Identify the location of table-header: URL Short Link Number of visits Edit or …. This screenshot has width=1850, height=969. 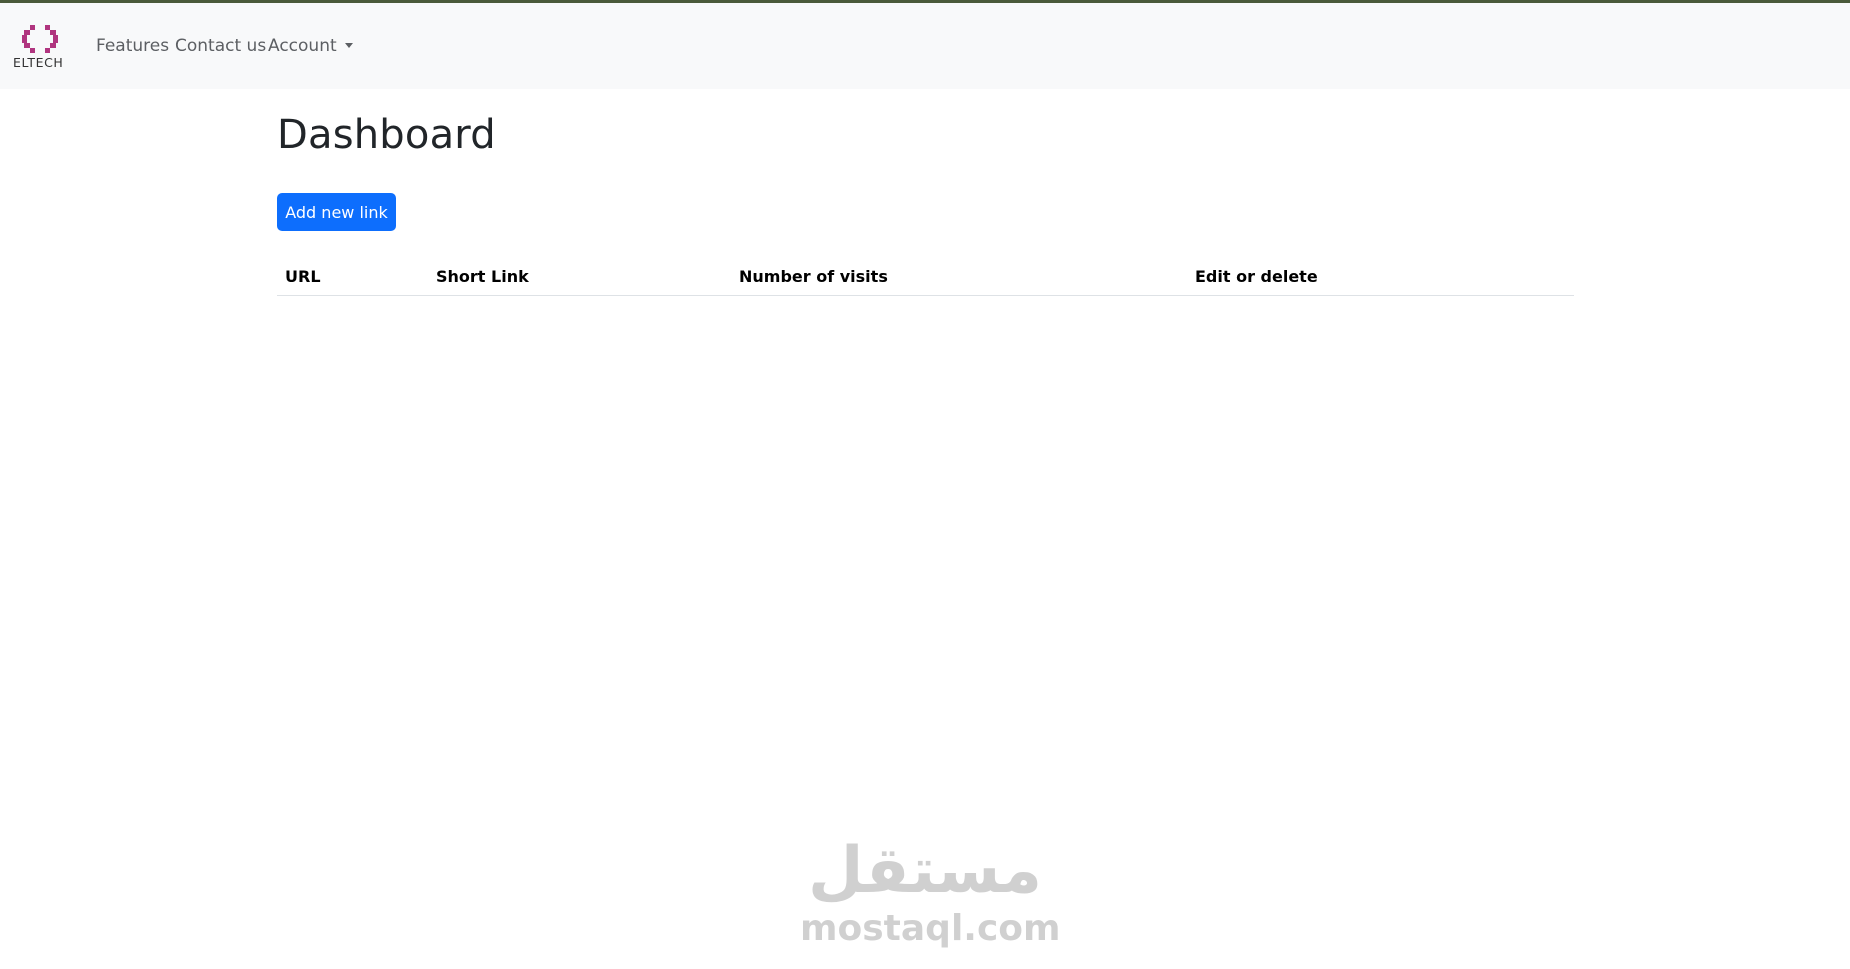
(925, 277).